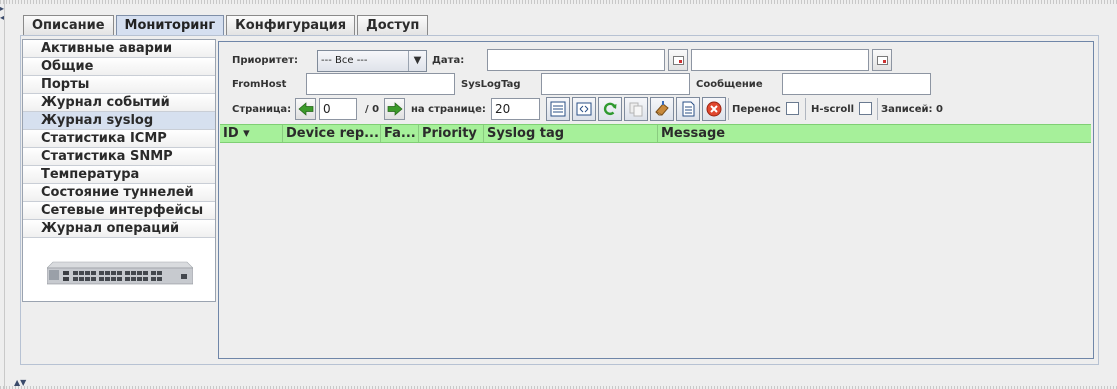 The width and height of the screenshot is (1117, 389). What do you see at coordinates (262, 109) in the screenshot?
I see `page-label: Страница:` at bounding box center [262, 109].